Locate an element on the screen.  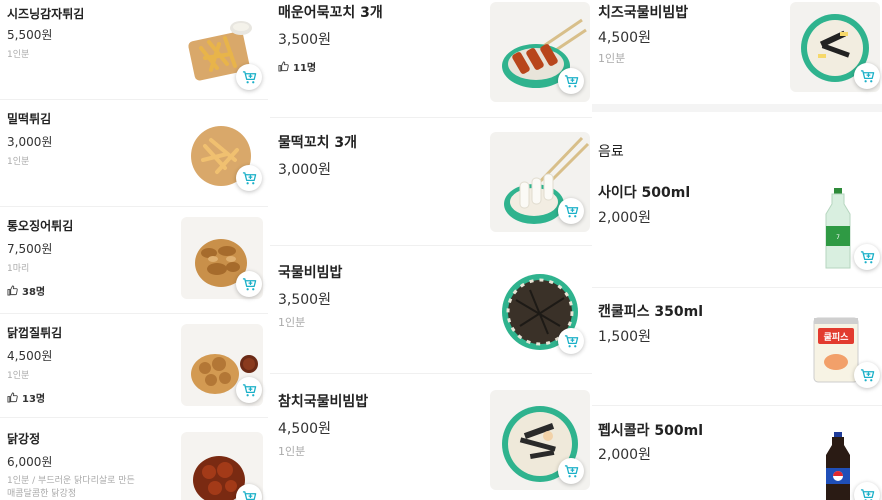
item-name: 캔쿨피스 350ml is located at coordinates (651, 312).